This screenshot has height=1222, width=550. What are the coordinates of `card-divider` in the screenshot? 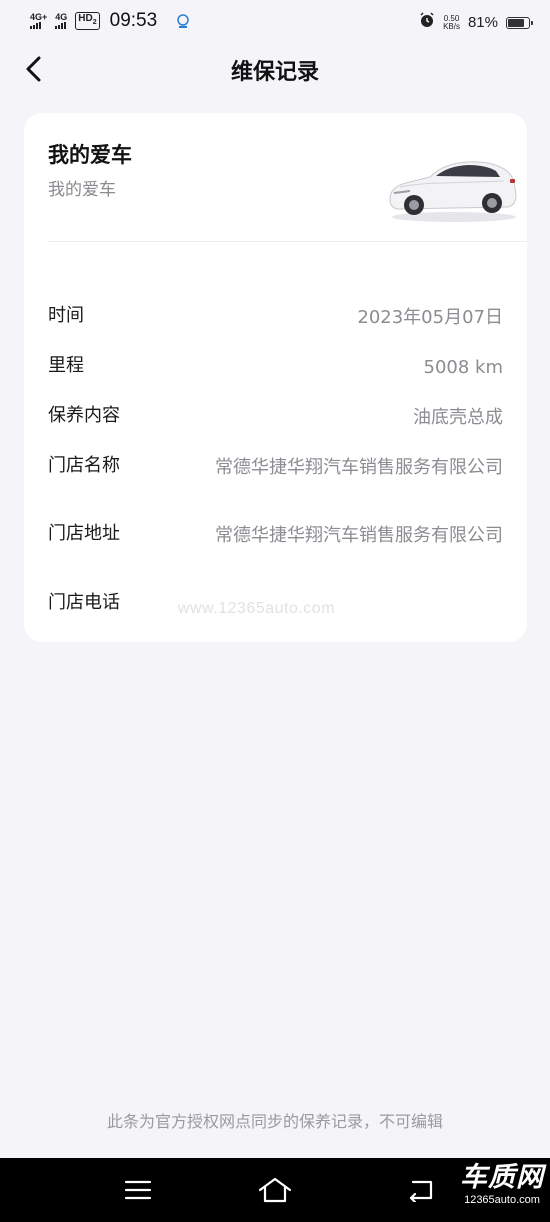 It's located at (287, 241).